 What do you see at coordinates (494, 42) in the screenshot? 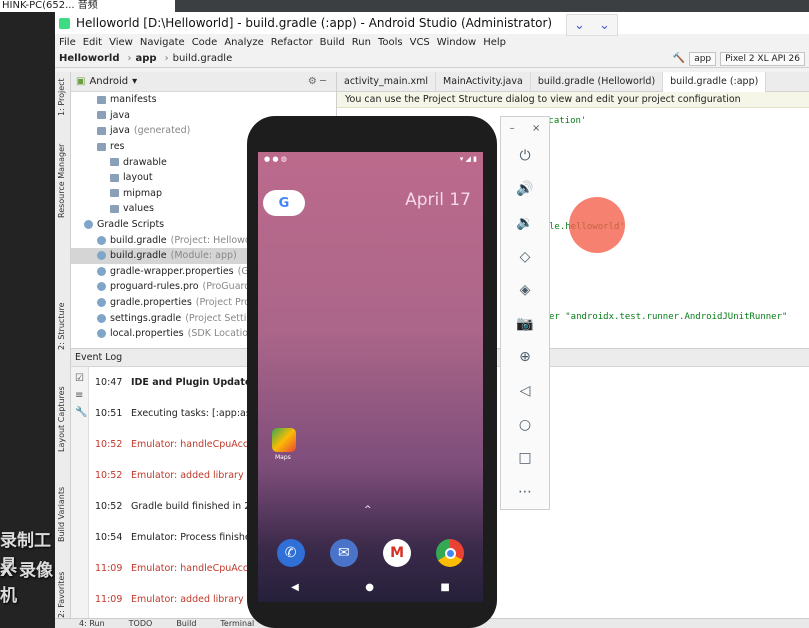
I see `menu-help: Help` at bounding box center [494, 42].